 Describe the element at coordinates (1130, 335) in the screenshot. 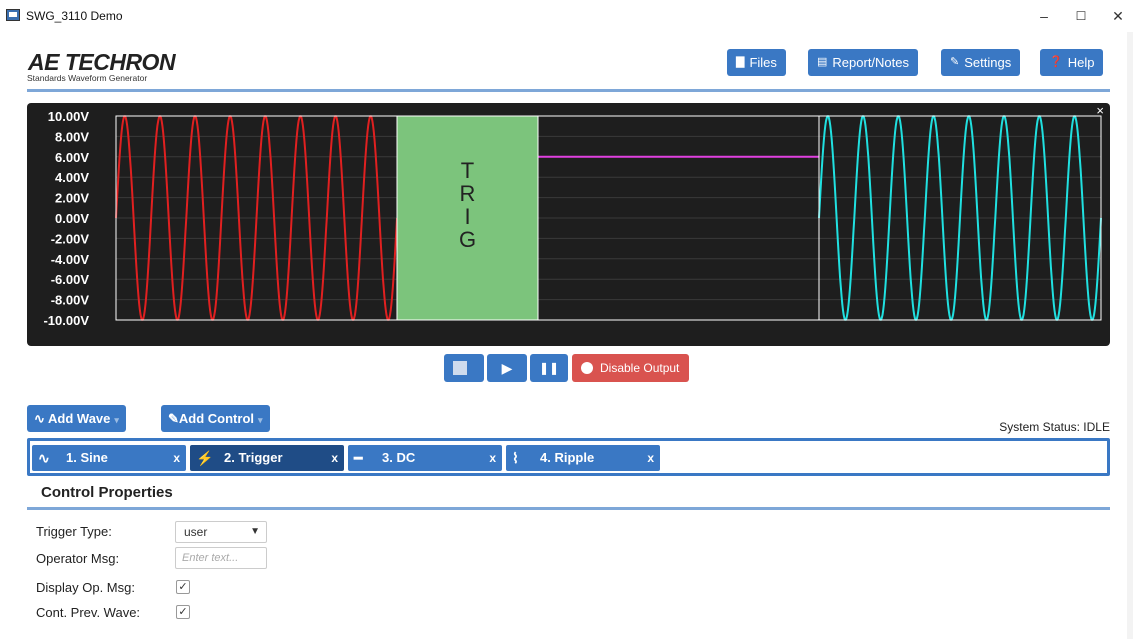

I see `scrollbar` at that location.